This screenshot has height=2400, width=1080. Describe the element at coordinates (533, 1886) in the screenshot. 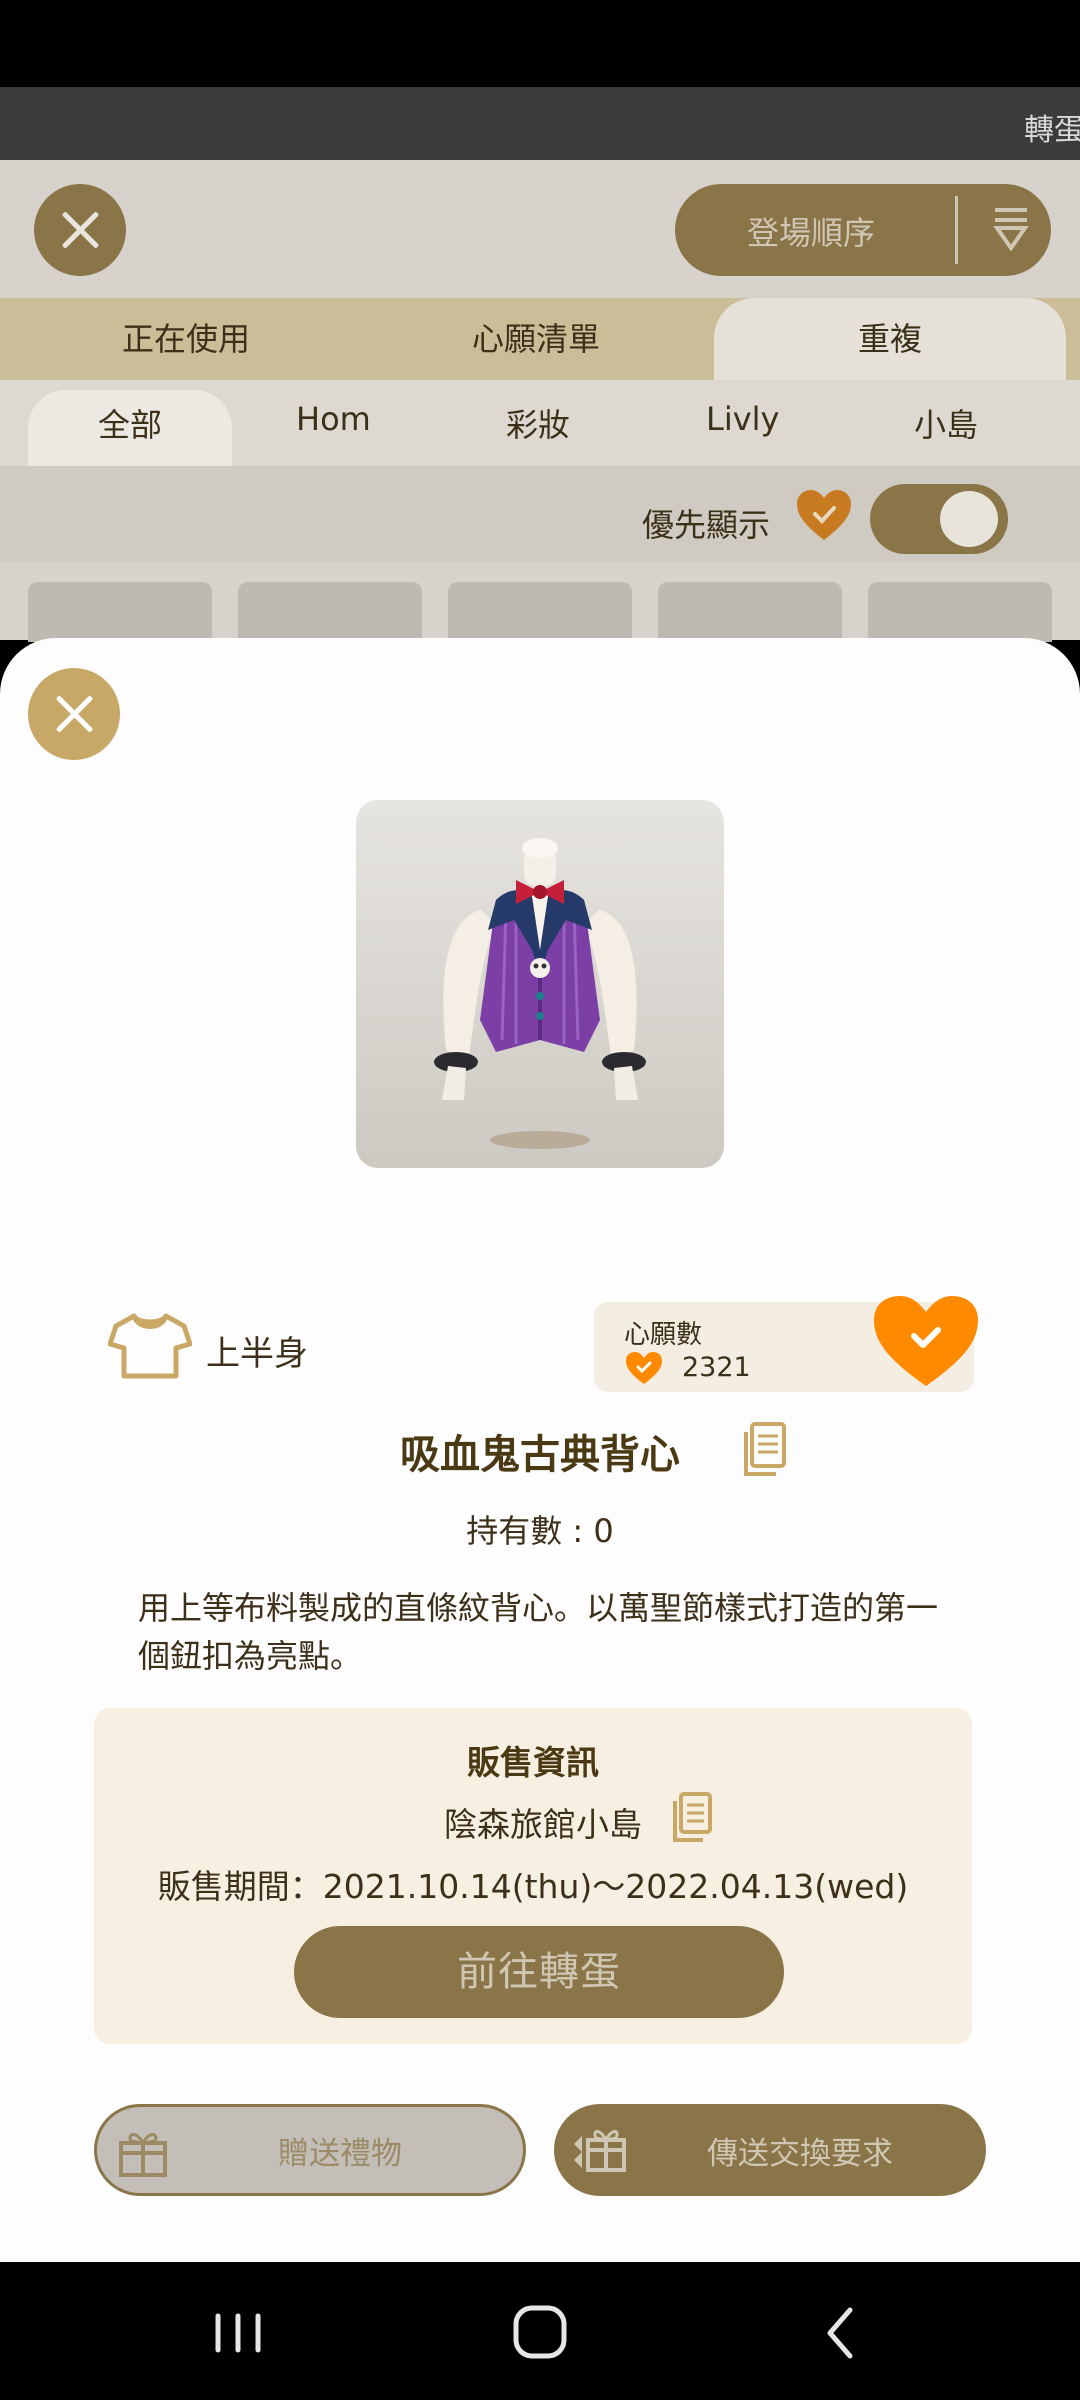

I see `sale-period: 販售期間：2021.10.14(thu)～2022.04.13(wed)` at that location.